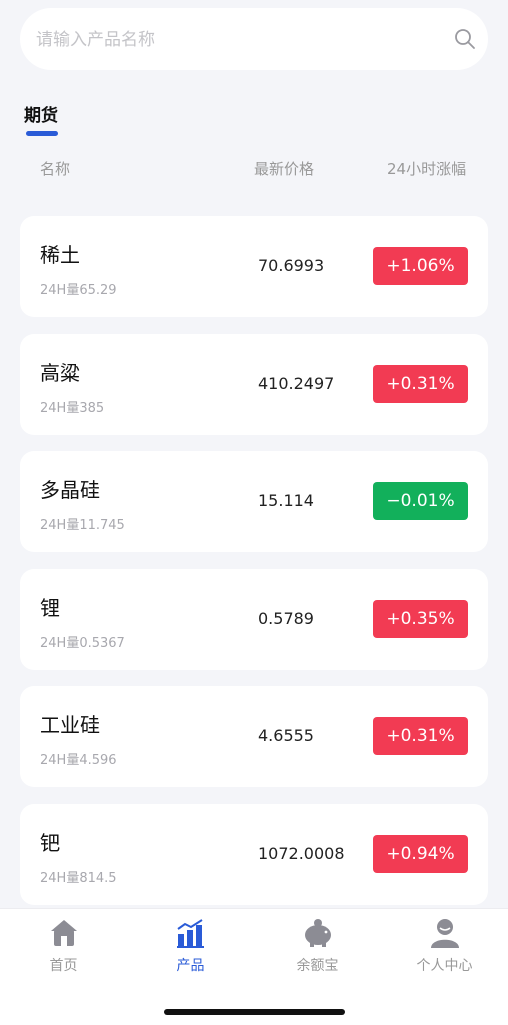  What do you see at coordinates (286, 500) in the screenshot?
I see `product-price: 15.114` at bounding box center [286, 500].